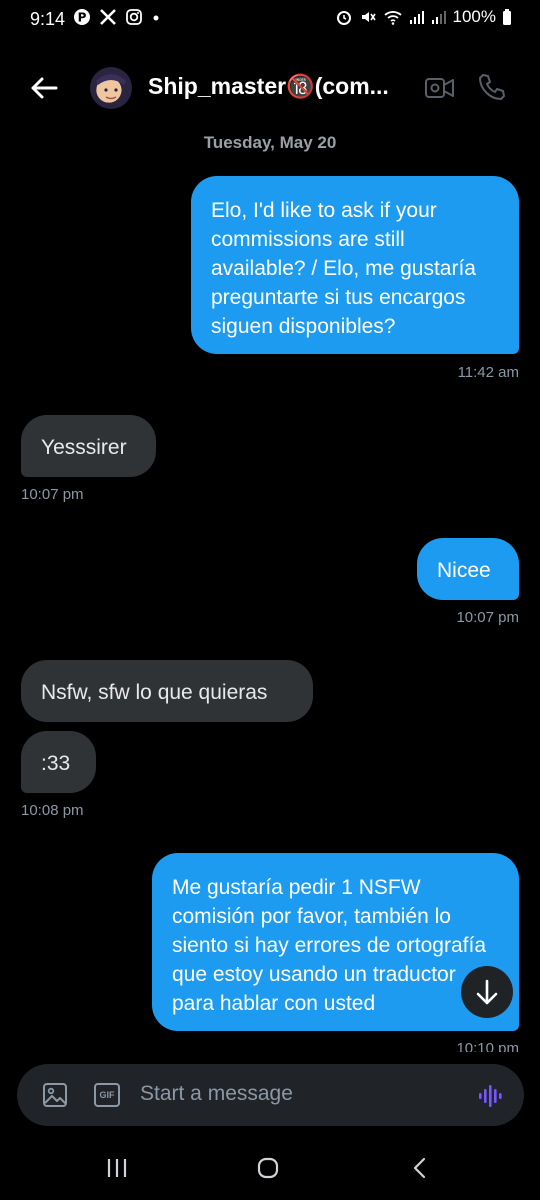 This screenshot has width=540, height=1200. What do you see at coordinates (368, 17) in the screenshot?
I see `mute-icon` at bounding box center [368, 17].